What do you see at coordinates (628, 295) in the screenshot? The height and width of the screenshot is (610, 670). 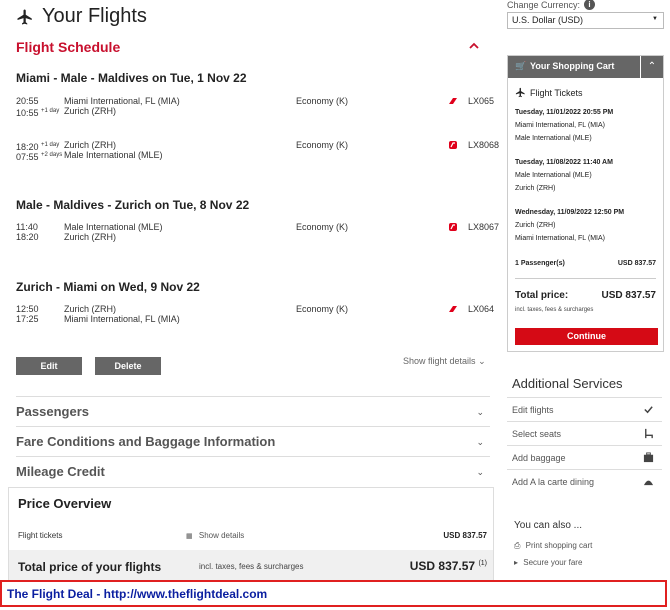 I see `cart-total-value: USD 837.57` at bounding box center [628, 295].